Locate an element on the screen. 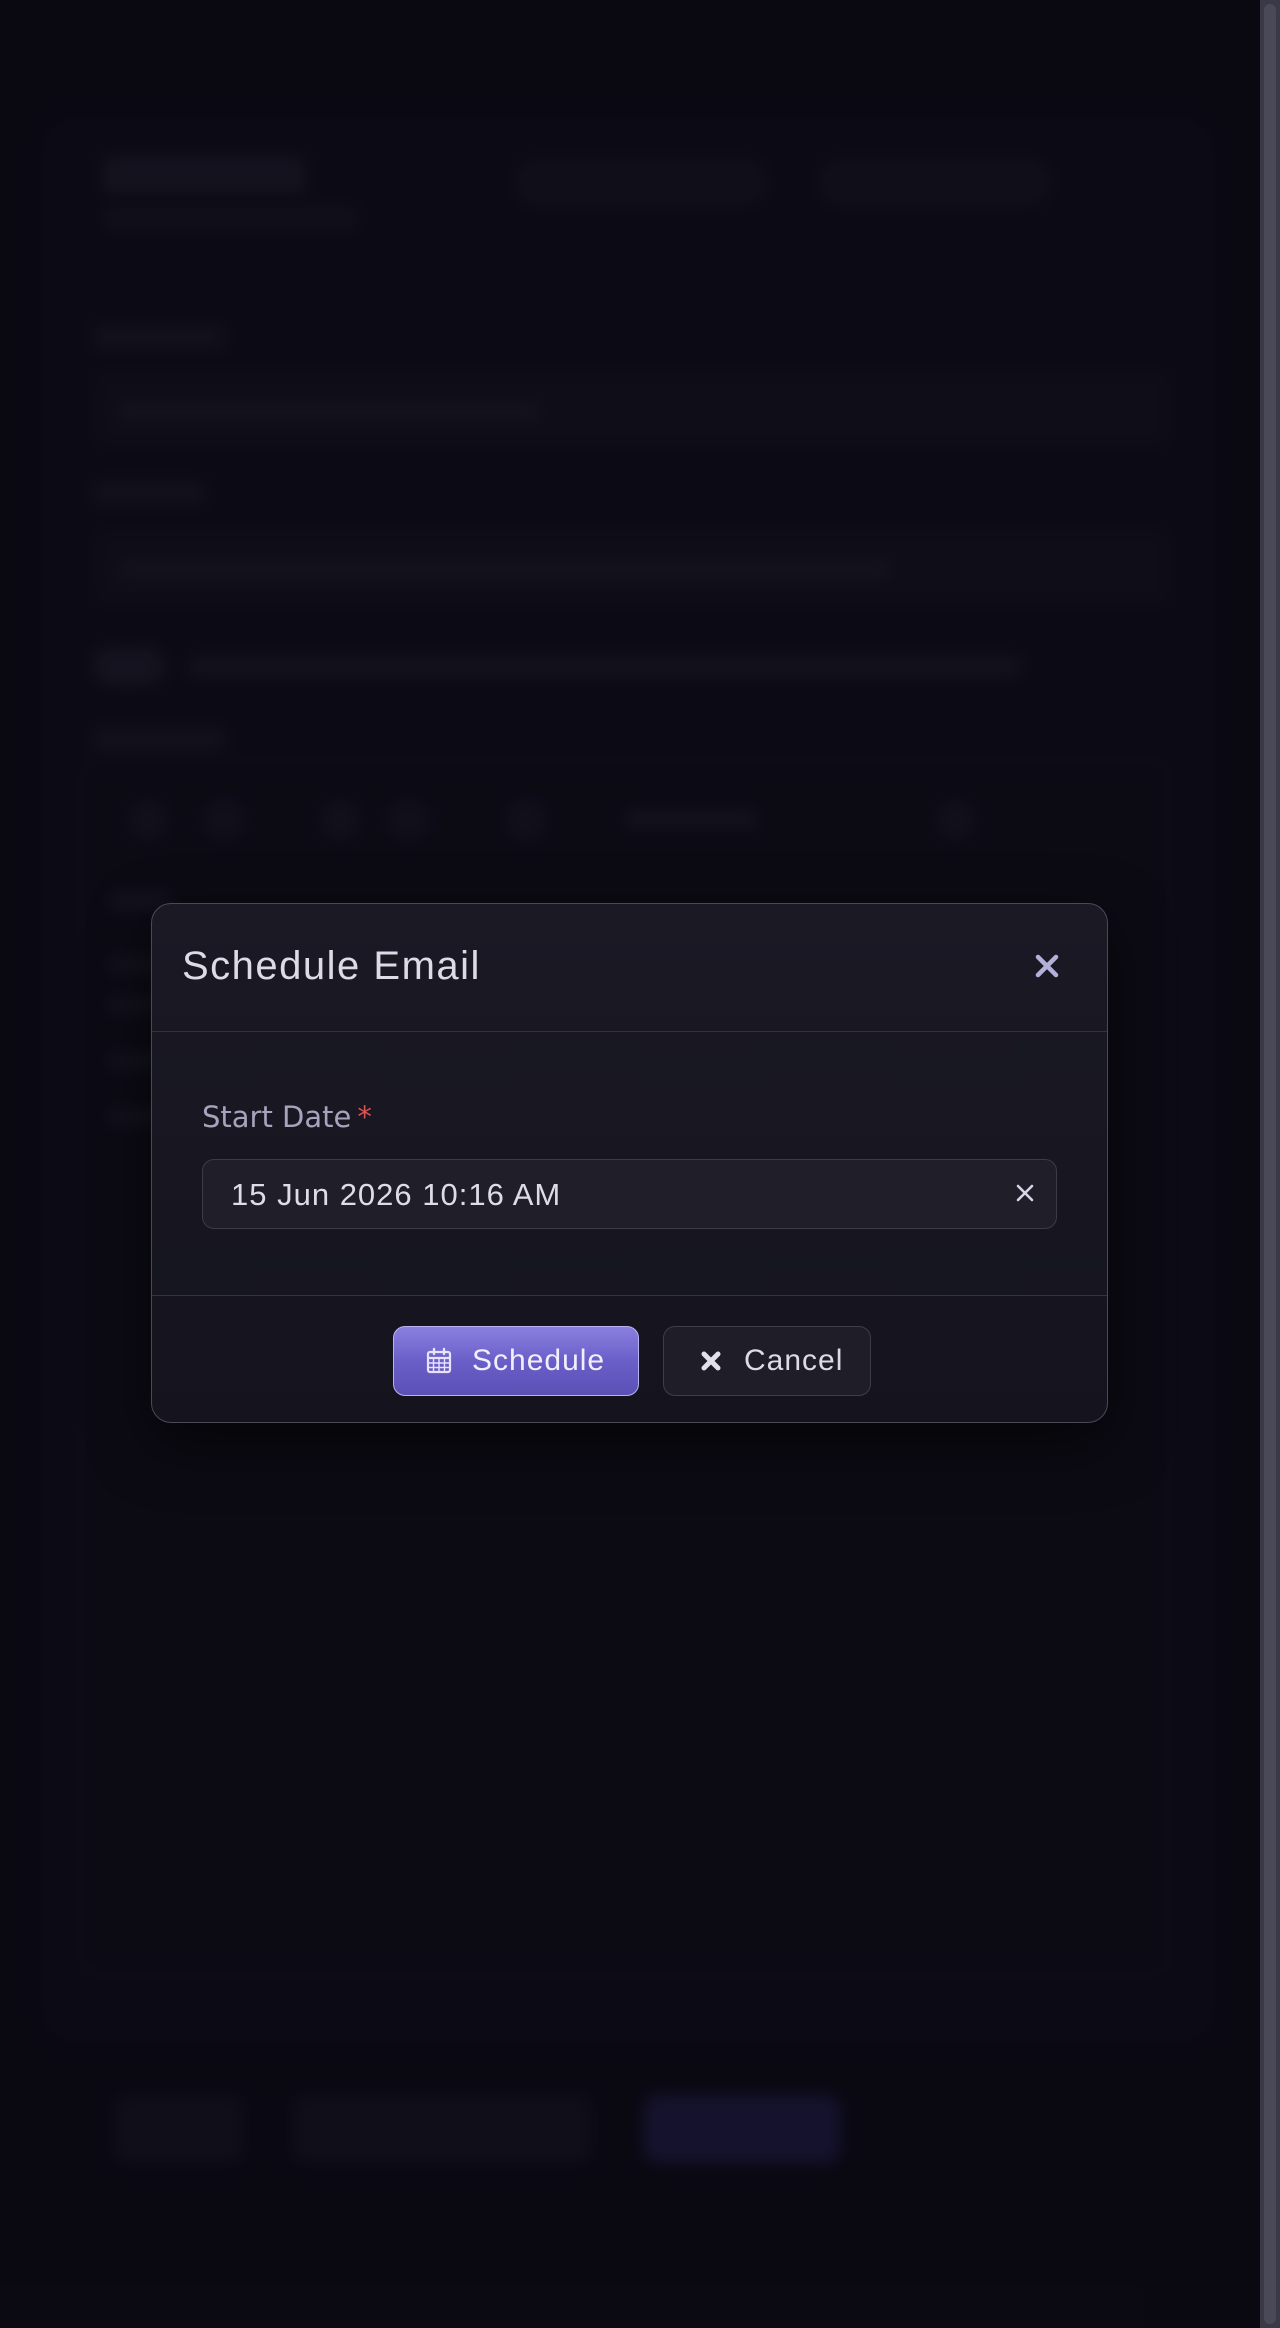  schedule-button-label: Schedule is located at coordinates (539, 1360).